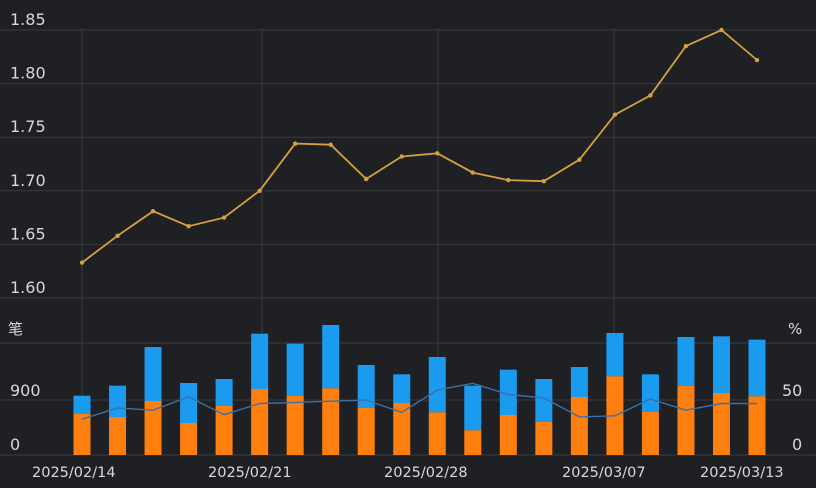  Describe the element at coordinates (74, 473) in the screenshot. I see `date-tick: 2025/02/14` at that location.